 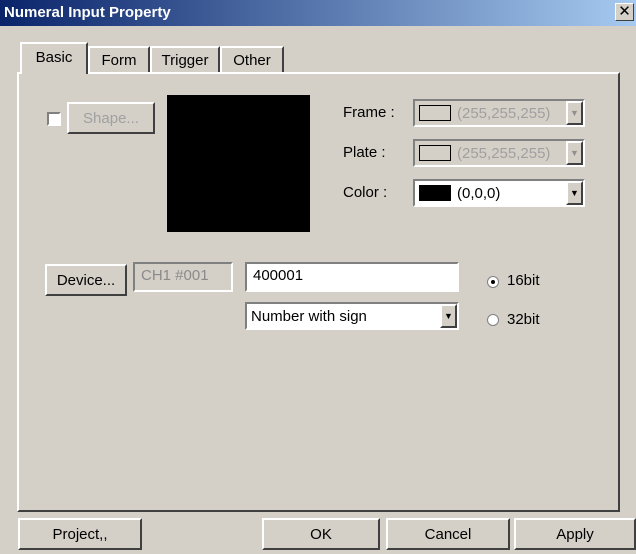 I want to click on shape-checkbox, so click(x=54, y=119).